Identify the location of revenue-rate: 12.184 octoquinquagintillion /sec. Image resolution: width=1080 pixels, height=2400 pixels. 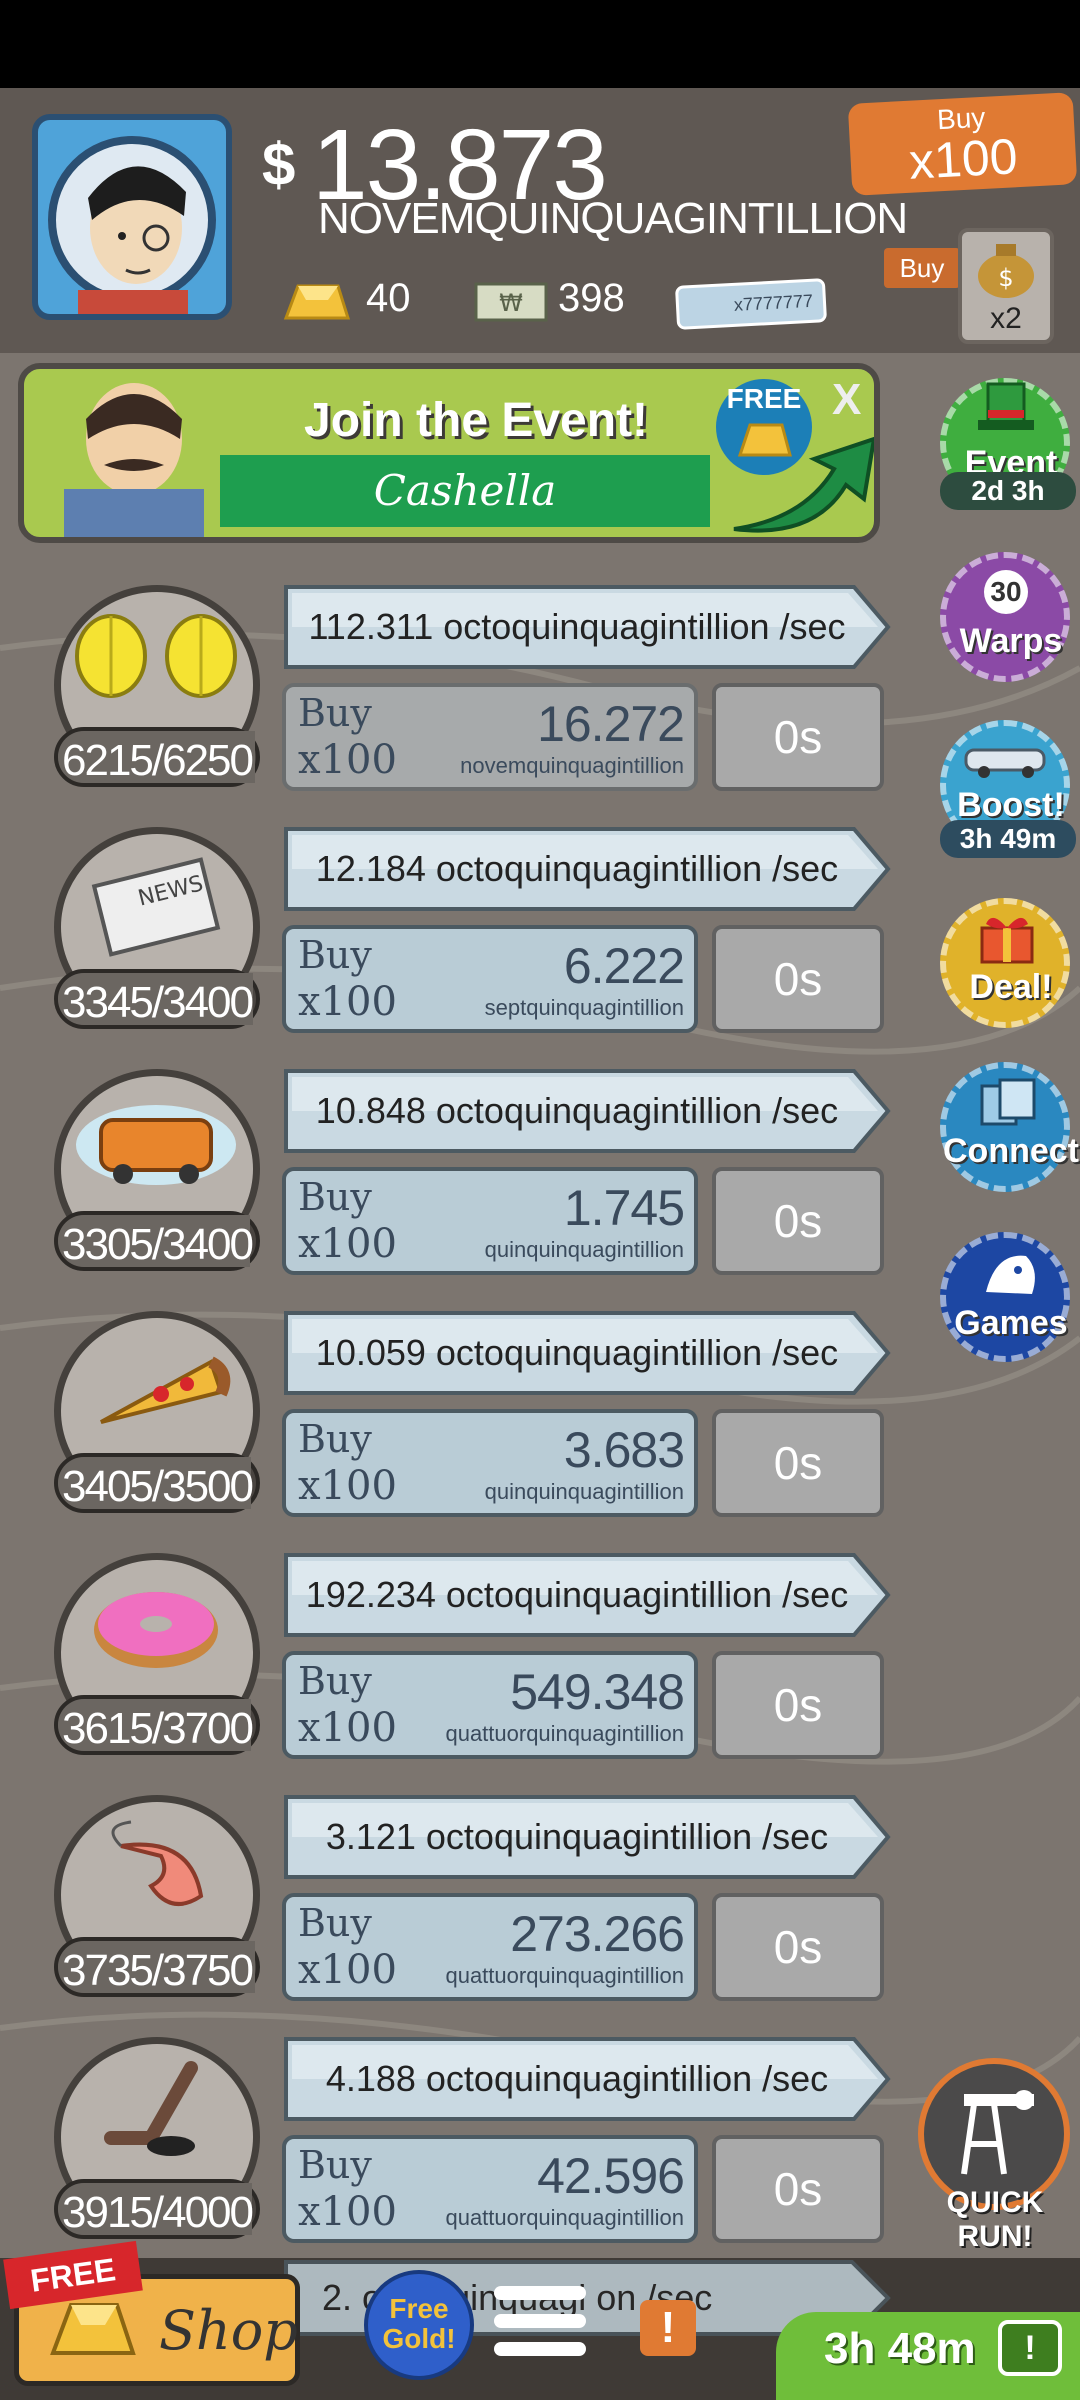
(577, 868).